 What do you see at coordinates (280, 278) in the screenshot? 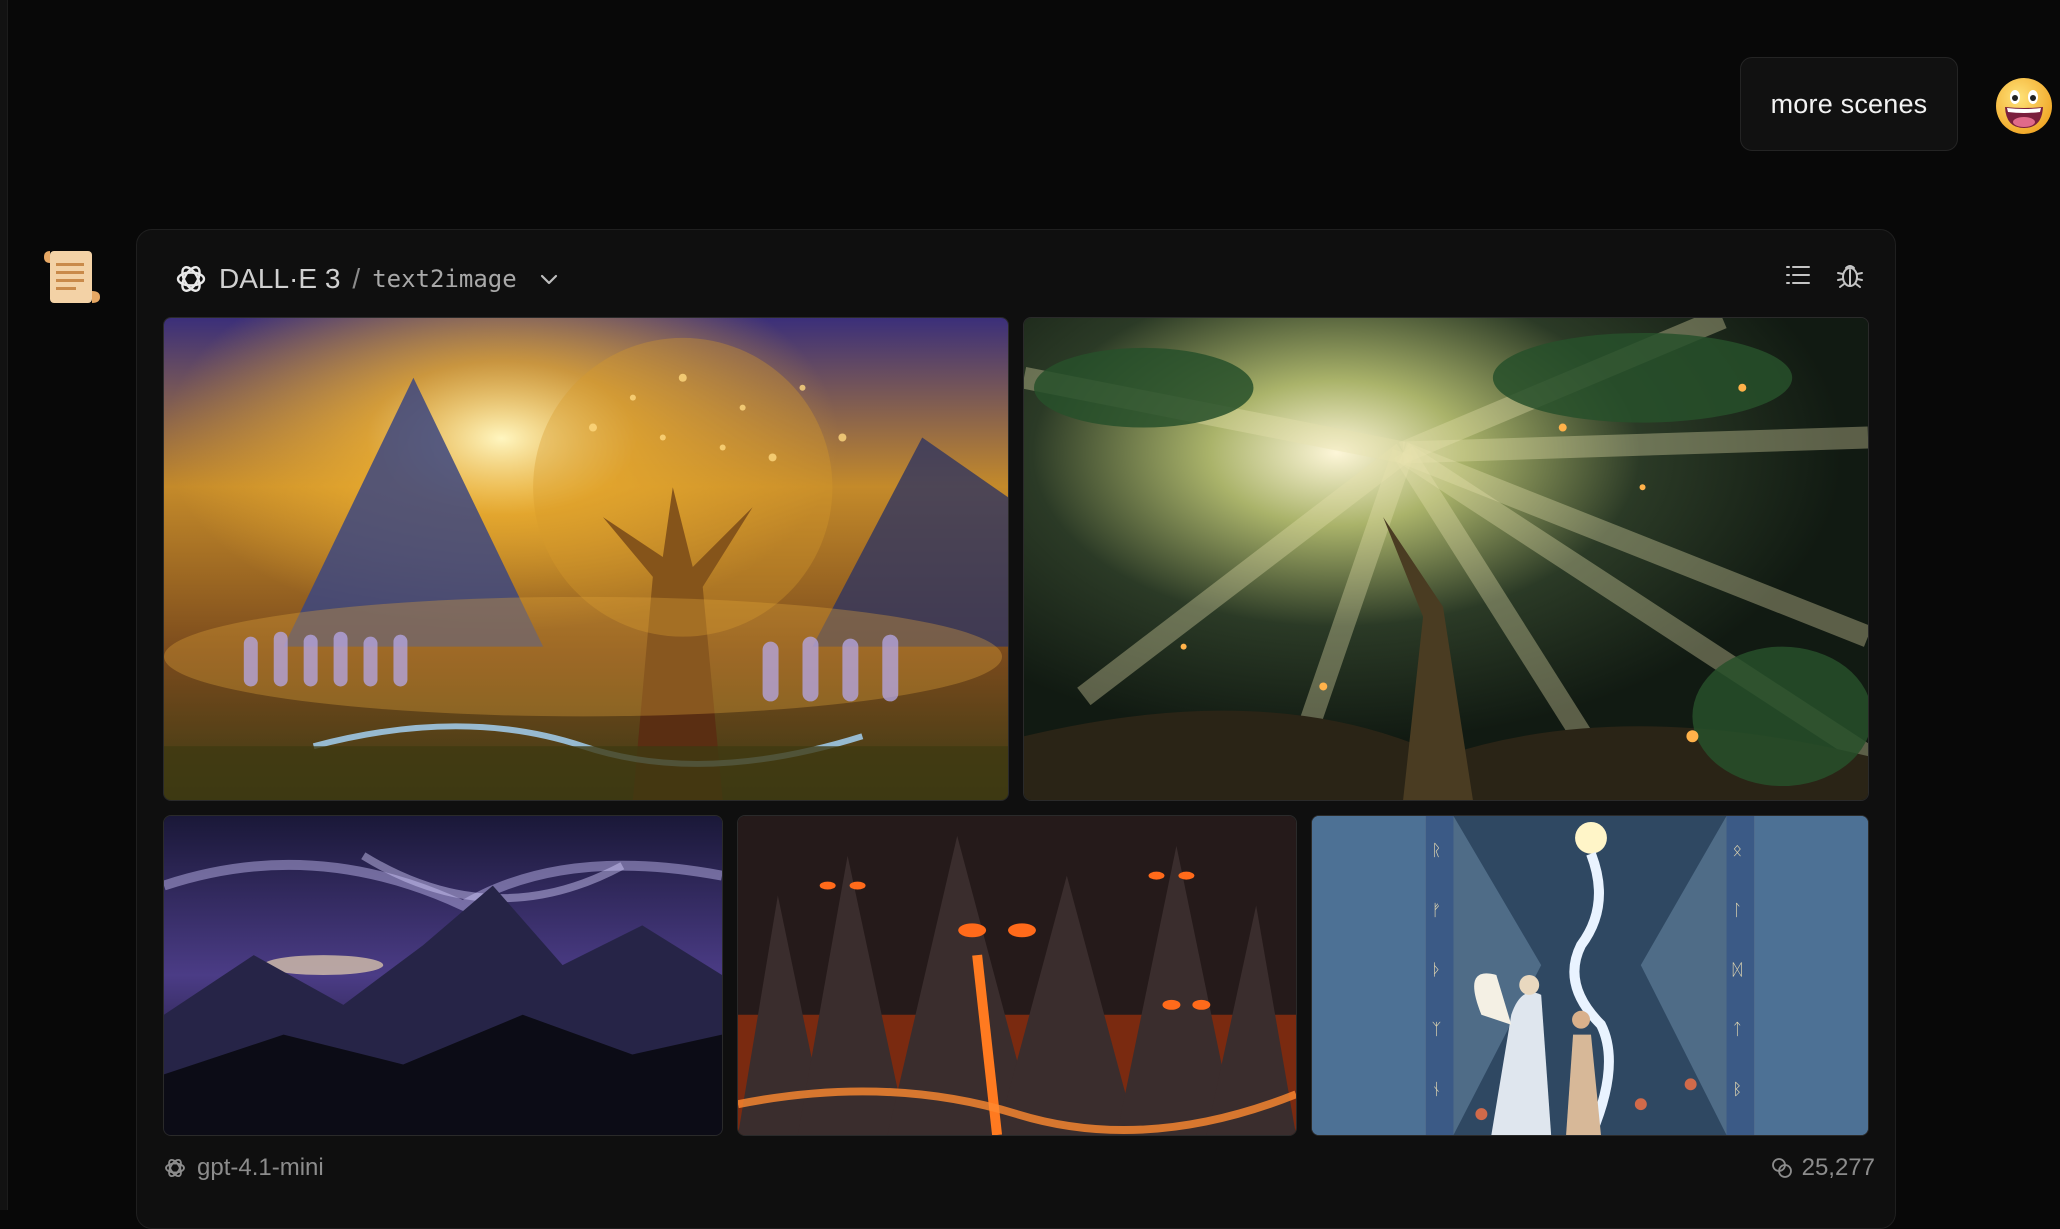
I see `model-name: DALL·E 3` at bounding box center [280, 278].